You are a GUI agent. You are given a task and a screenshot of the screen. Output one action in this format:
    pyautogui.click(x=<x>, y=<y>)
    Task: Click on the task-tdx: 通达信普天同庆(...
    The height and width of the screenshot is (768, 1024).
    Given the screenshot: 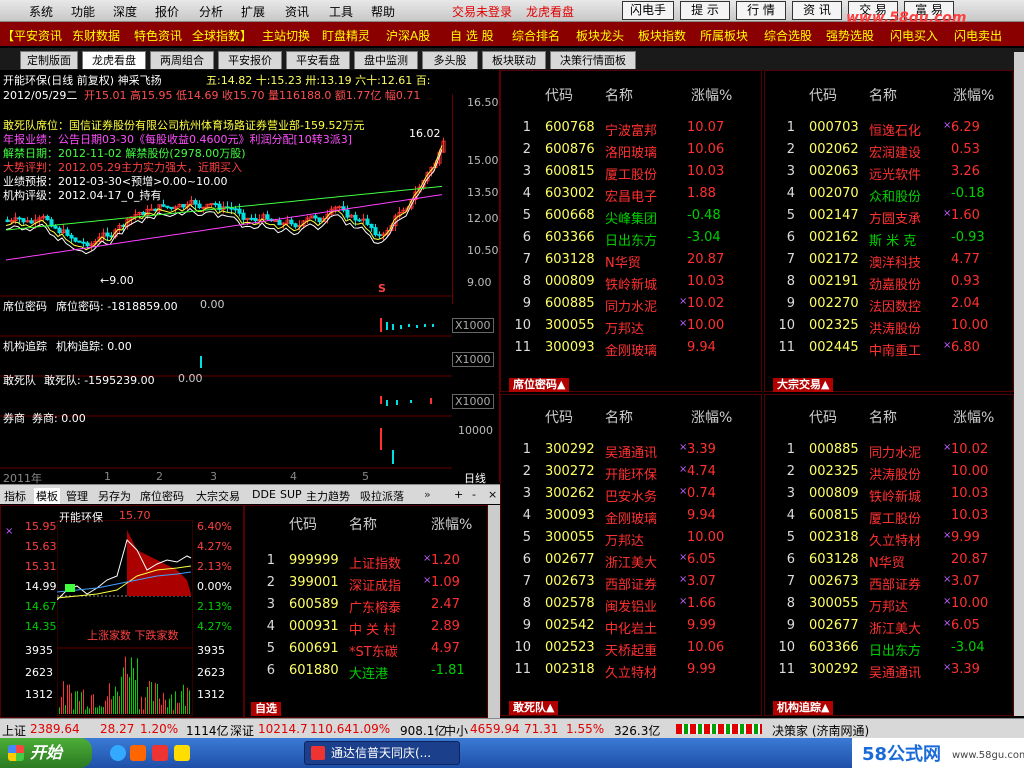 What is the action you would take?
    pyautogui.click(x=382, y=753)
    